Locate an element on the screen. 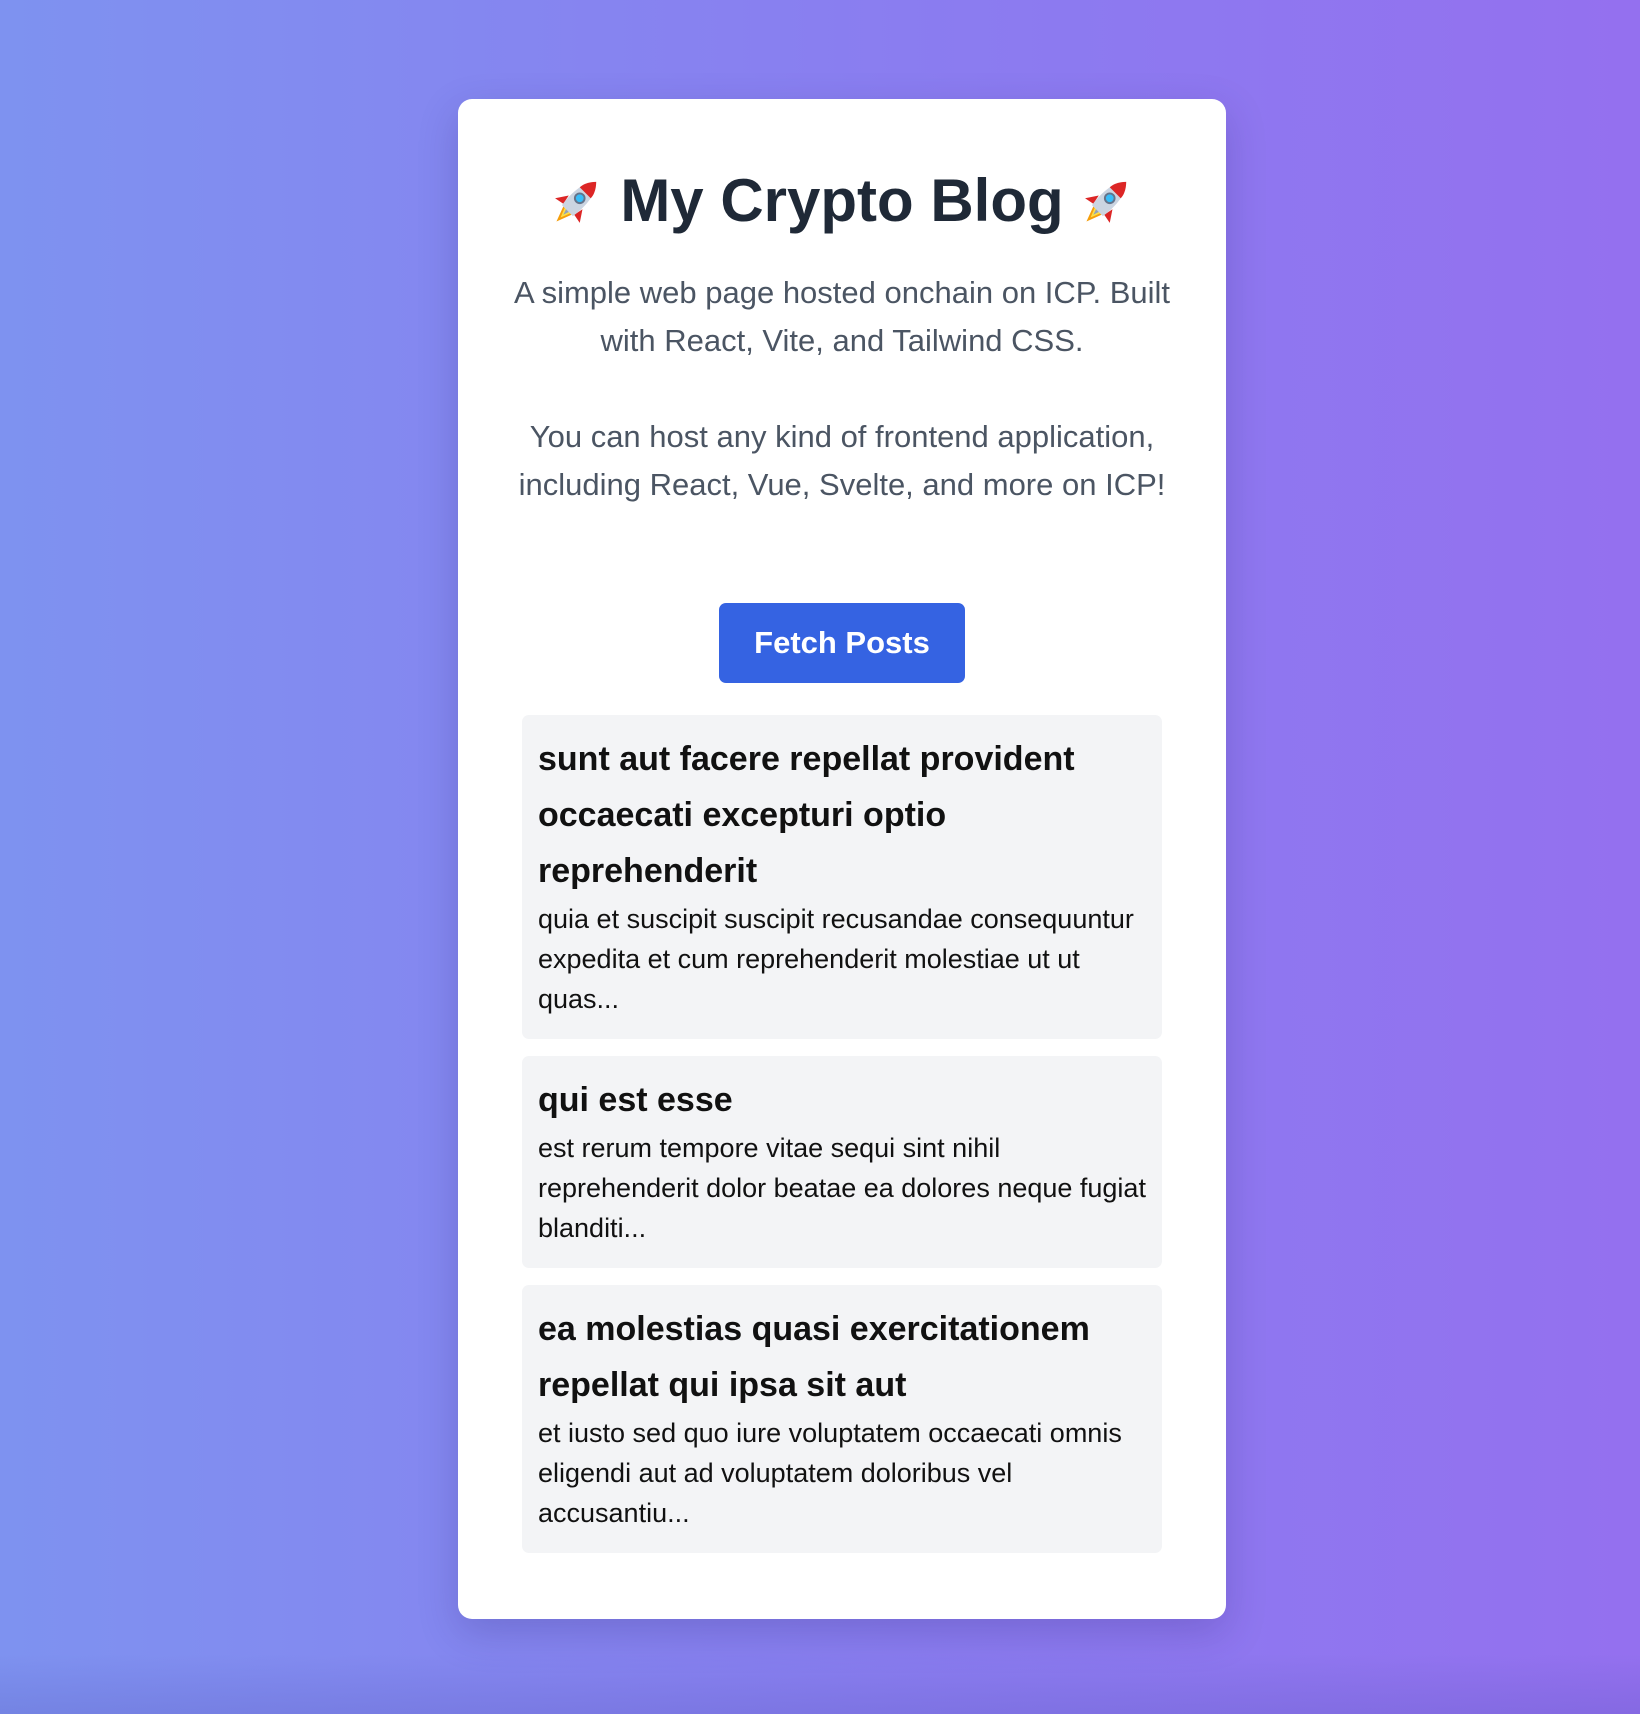 This screenshot has height=1714, width=1640. page-title: My Crypto Blog is located at coordinates (842, 201).